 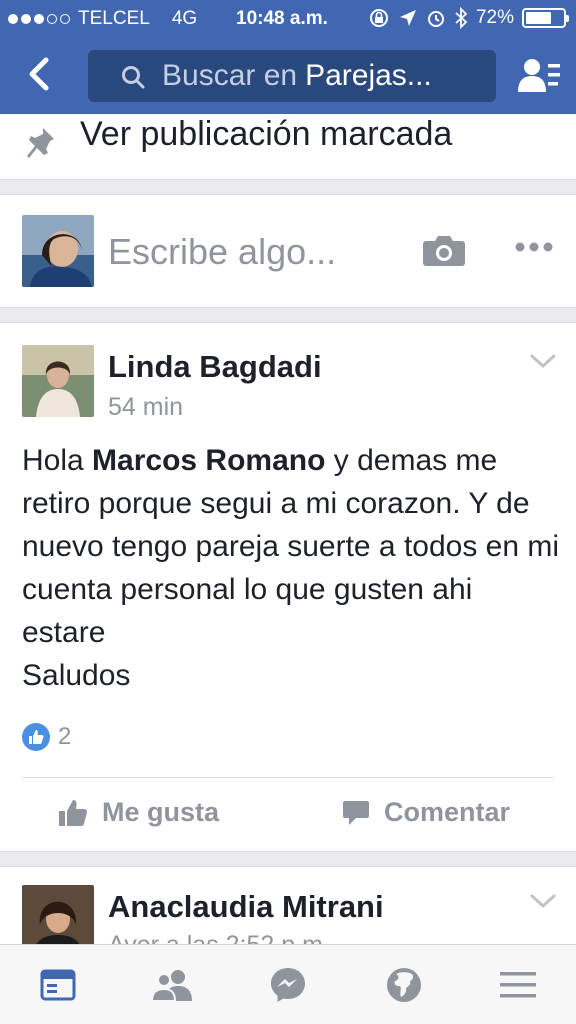 I want to click on post-time: 54 min, so click(x=145, y=407).